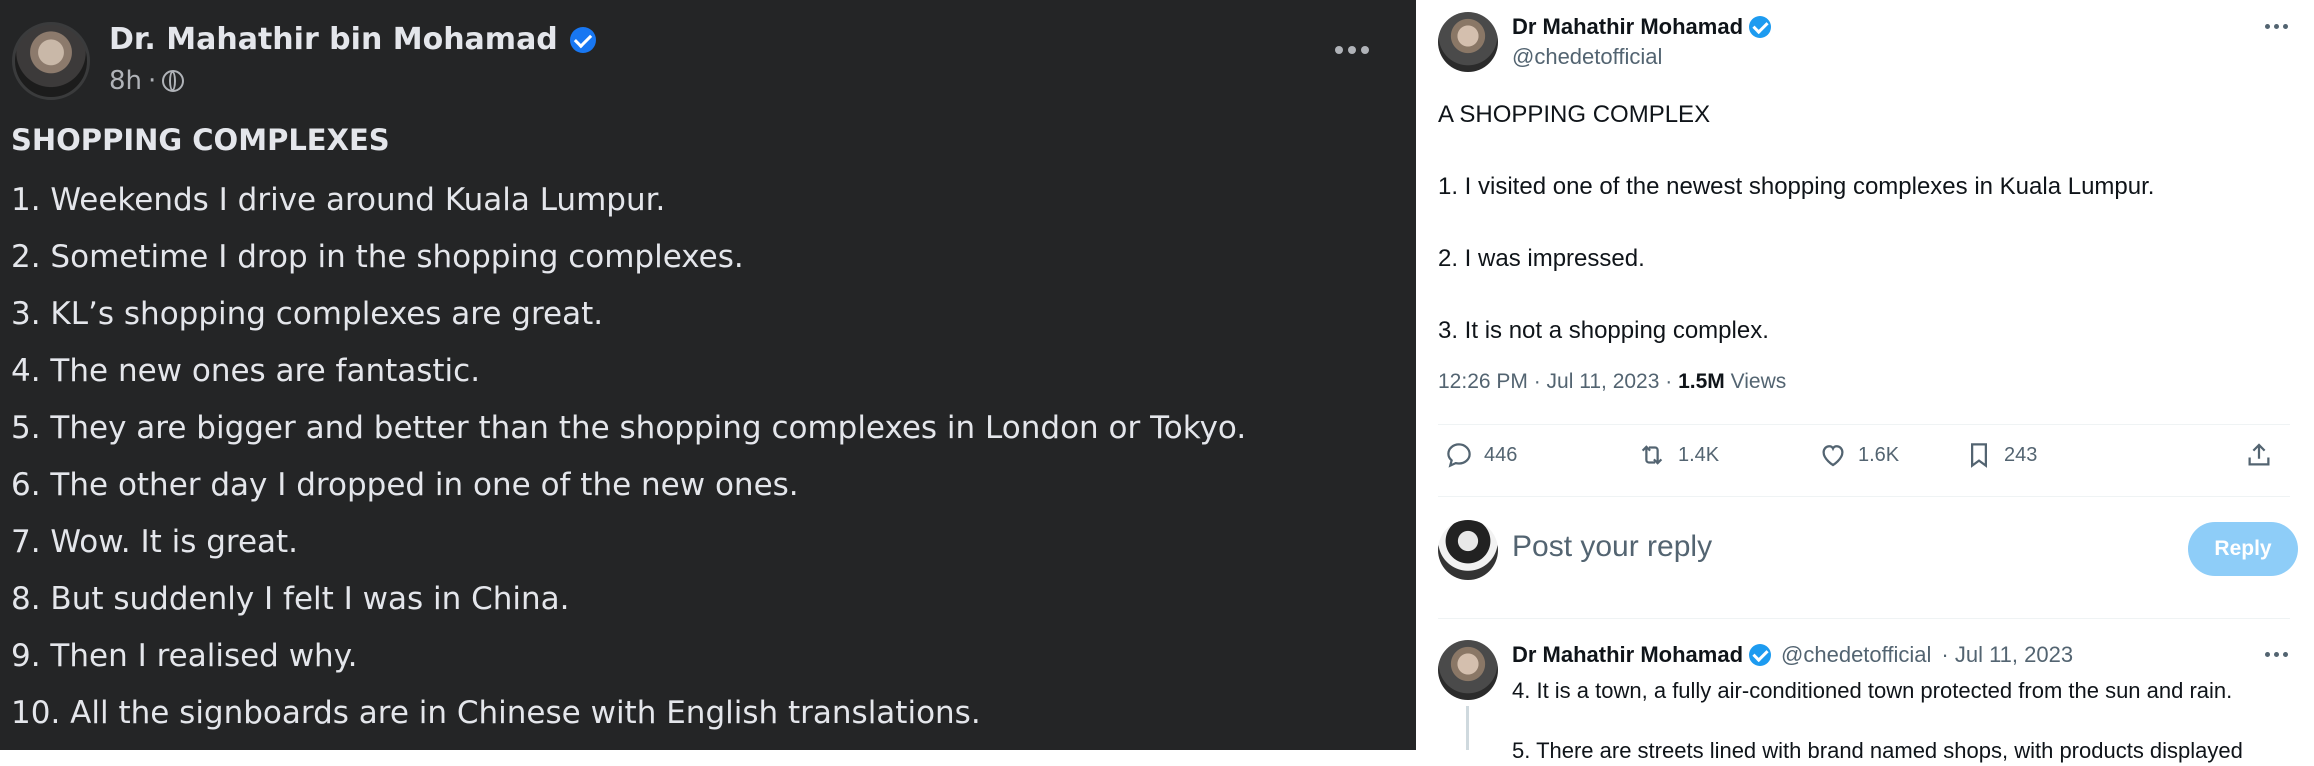 This screenshot has height=766, width=2314. I want to click on bookmark-icon, so click(1979, 455).